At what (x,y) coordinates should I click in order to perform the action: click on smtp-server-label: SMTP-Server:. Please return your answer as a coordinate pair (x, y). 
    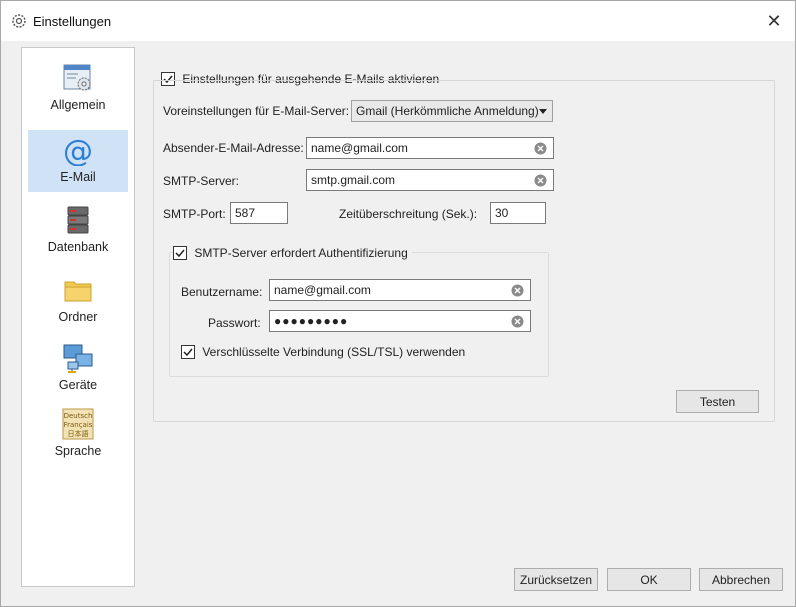
    Looking at the image, I should click on (201, 181).